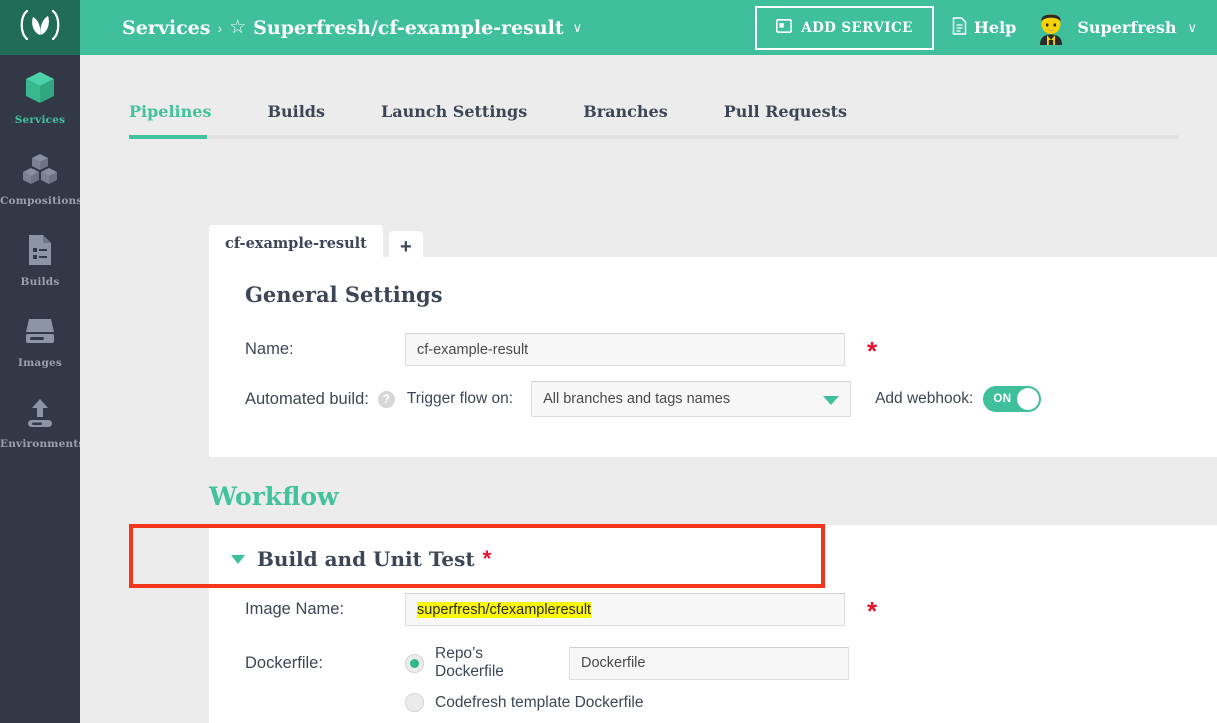  Describe the element at coordinates (1002, 399) in the screenshot. I see `add-webhook-toggle-state: ON` at that location.